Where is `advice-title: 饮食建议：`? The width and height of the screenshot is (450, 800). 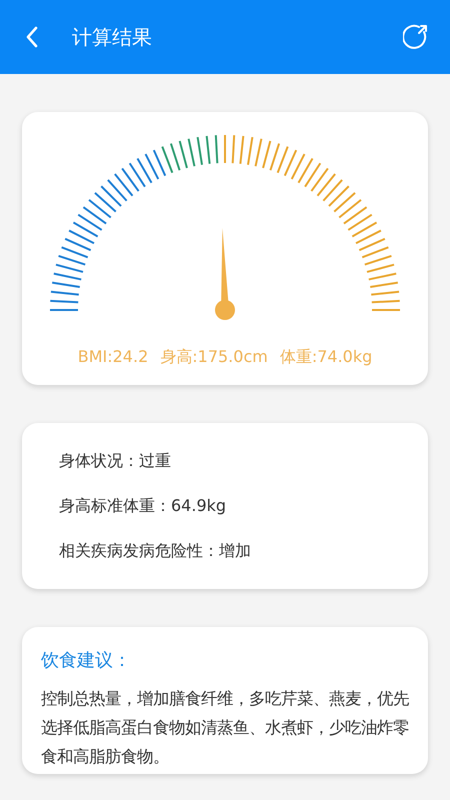 advice-title: 饮食建议： is located at coordinates (86, 661).